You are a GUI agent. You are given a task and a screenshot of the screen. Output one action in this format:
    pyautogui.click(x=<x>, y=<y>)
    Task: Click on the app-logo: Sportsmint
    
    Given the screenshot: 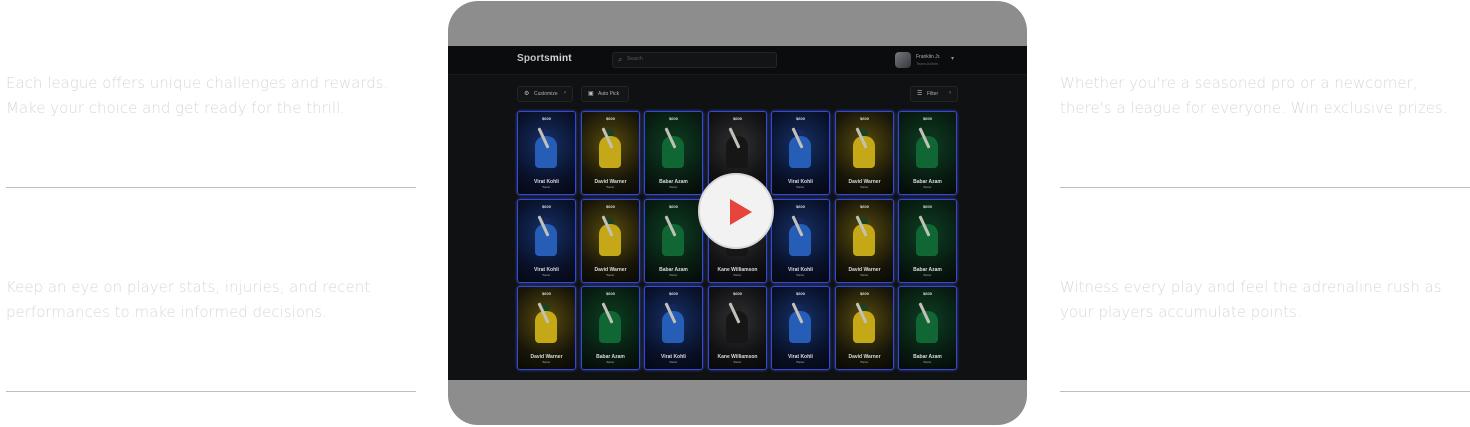 What is the action you would take?
    pyautogui.click(x=544, y=58)
    